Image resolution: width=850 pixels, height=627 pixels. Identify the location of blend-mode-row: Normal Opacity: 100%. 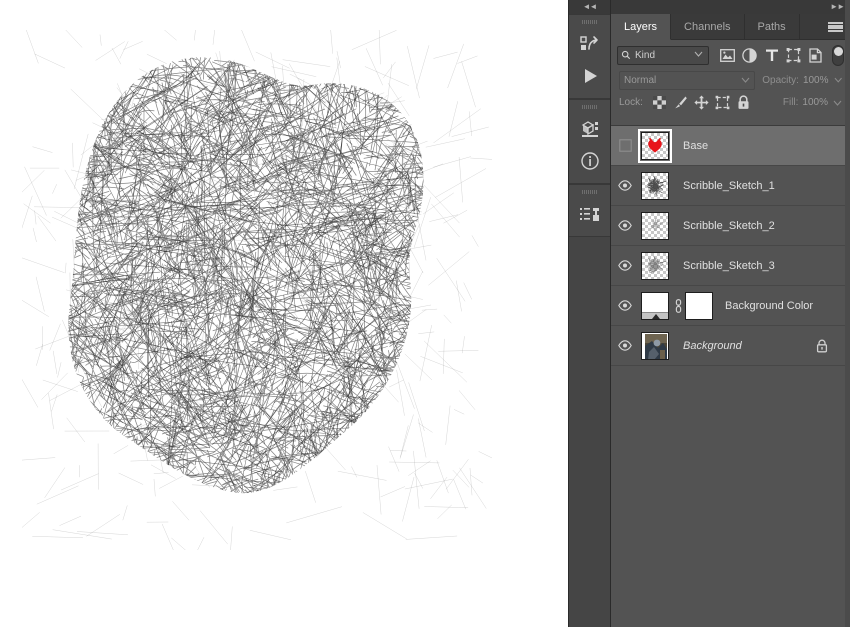
(730, 79).